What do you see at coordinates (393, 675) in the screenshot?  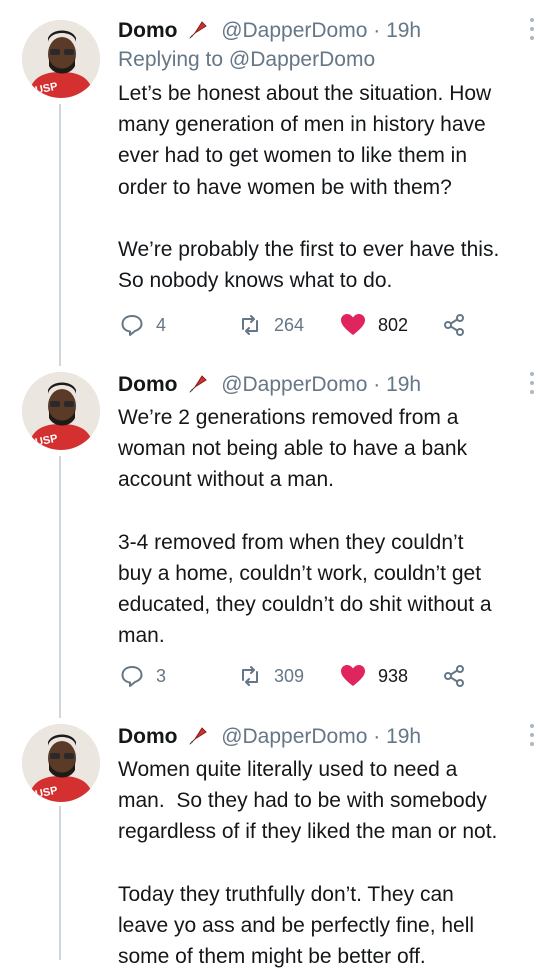 I see `like-count: 938` at bounding box center [393, 675].